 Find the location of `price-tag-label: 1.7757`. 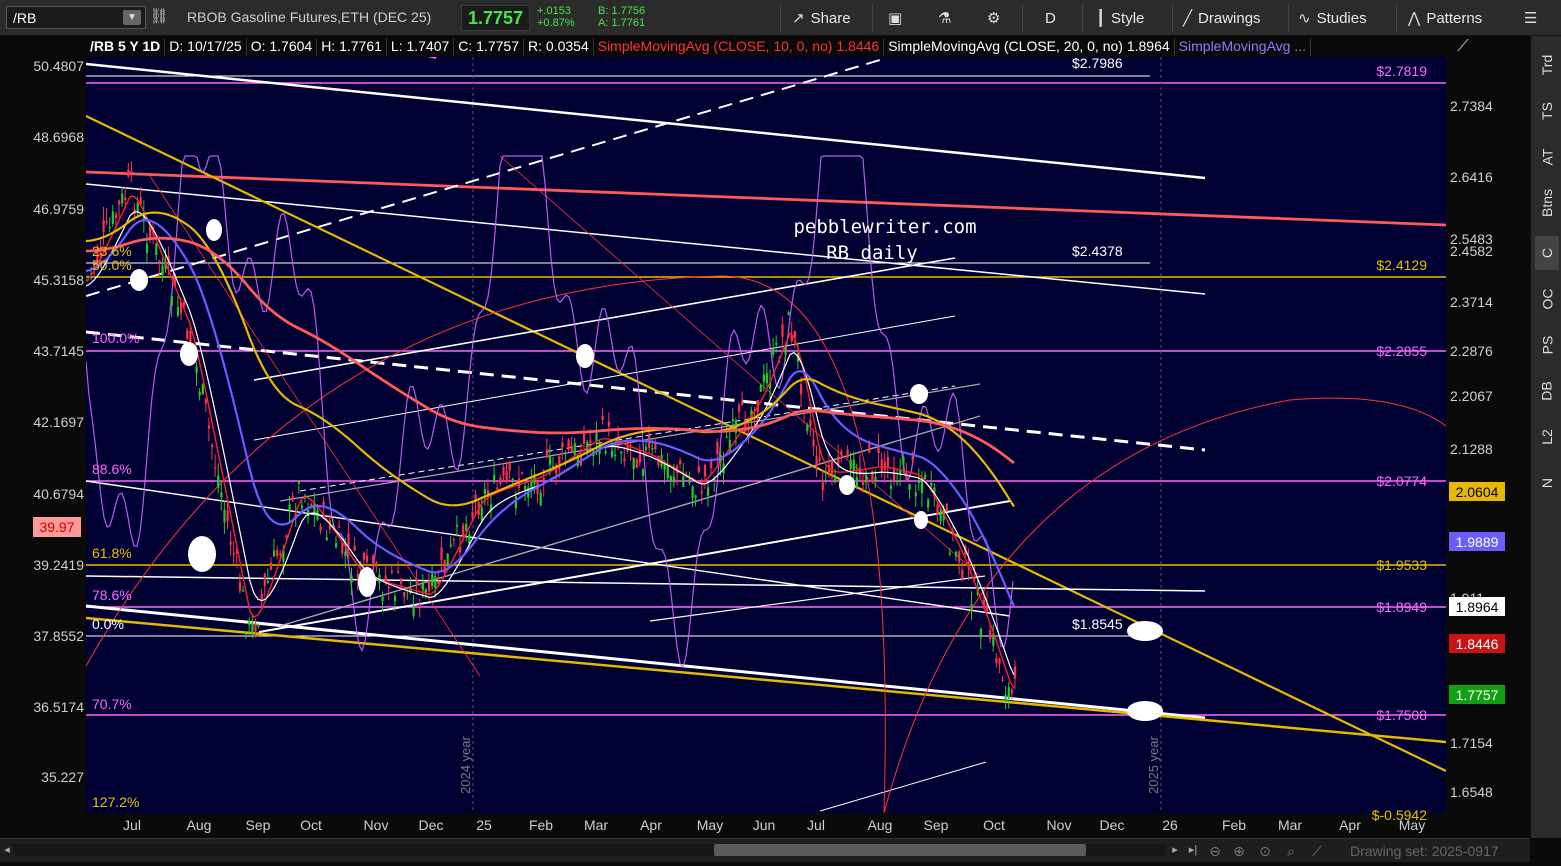

price-tag-label: 1.7757 is located at coordinates (1477, 695).